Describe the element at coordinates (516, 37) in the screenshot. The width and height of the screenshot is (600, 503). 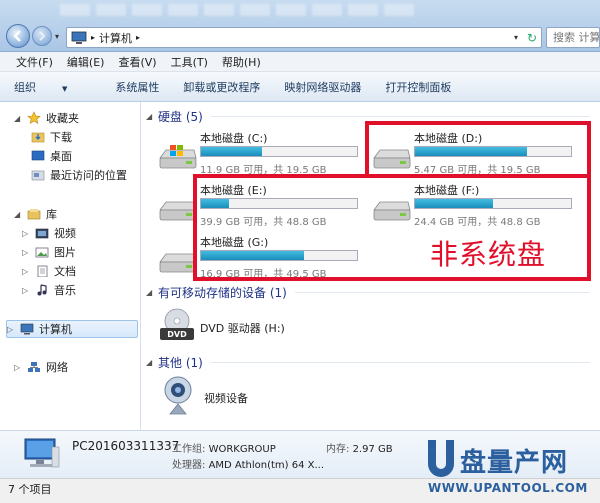
I see `address-dropdown-icon: ▾` at that location.